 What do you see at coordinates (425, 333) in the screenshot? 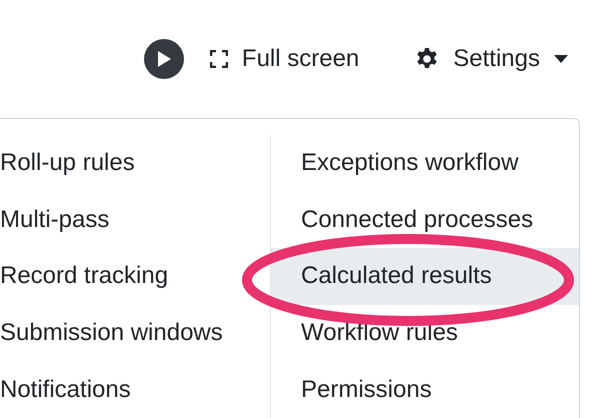
I see `menu-item: Workflow rules` at bounding box center [425, 333].